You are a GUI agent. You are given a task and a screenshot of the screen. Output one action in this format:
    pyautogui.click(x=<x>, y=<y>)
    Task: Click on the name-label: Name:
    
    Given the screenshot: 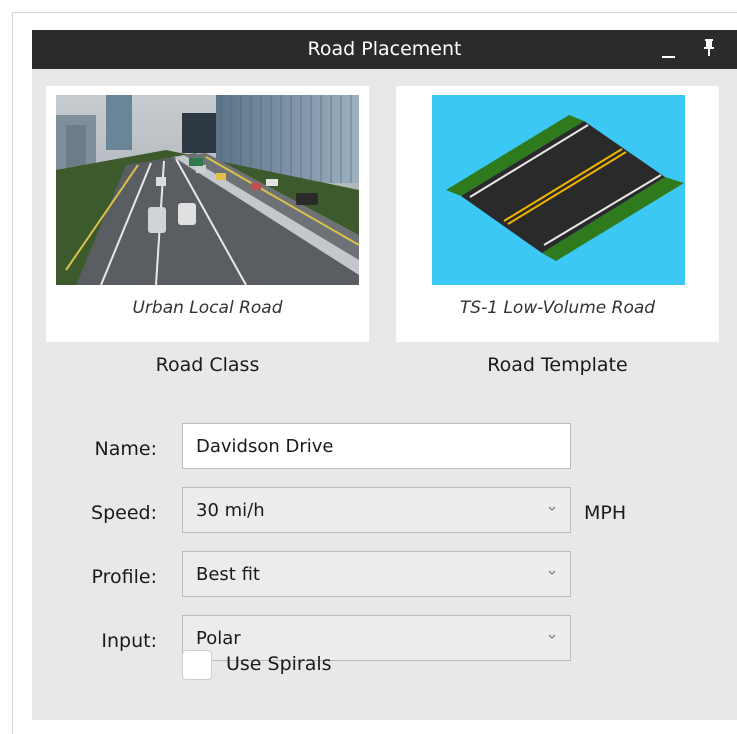 What is the action you would take?
    pyautogui.click(x=125, y=449)
    